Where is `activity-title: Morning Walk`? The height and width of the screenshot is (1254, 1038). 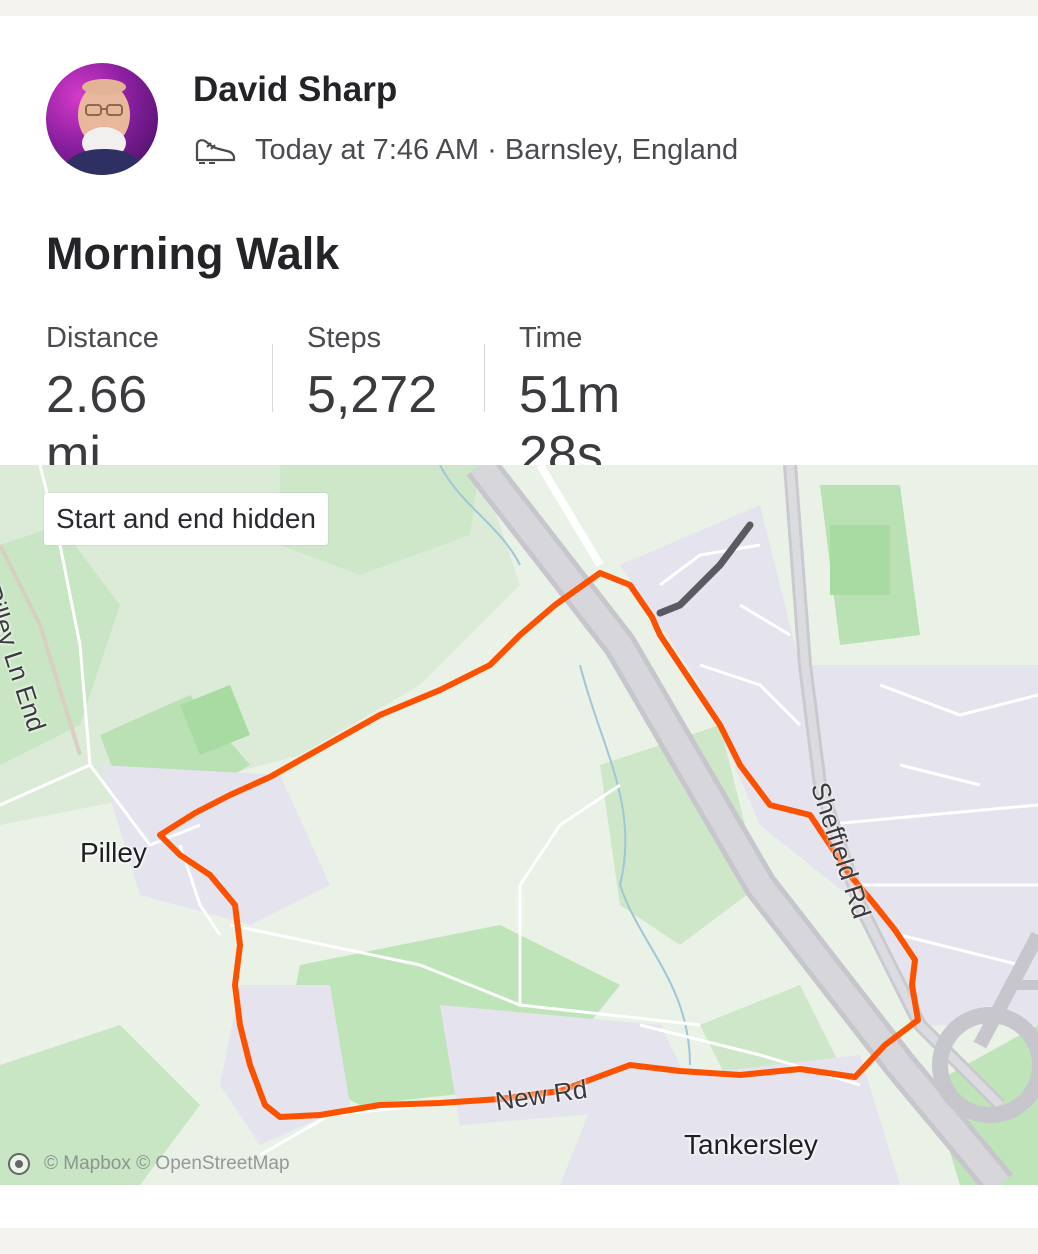 activity-title: Morning Walk is located at coordinates (192, 254).